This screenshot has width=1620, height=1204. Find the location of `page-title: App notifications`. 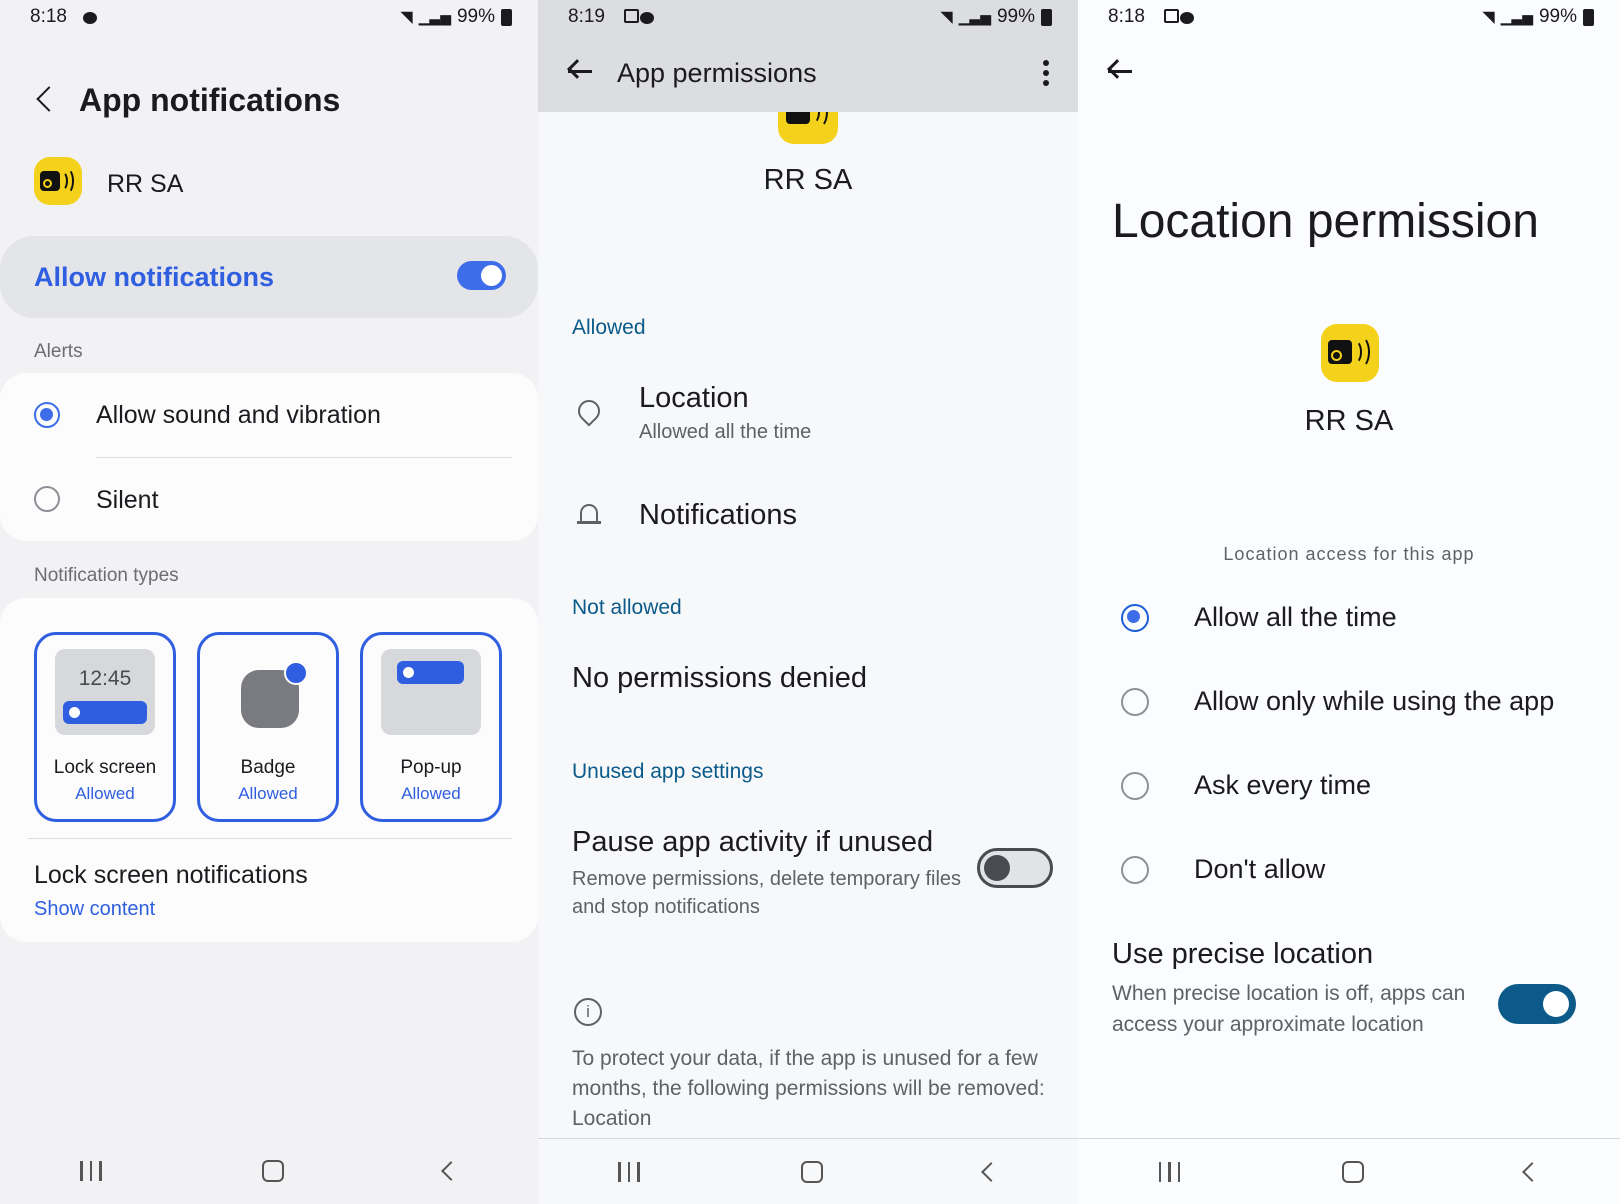

page-title: App notifications is located at coordinates (210, 100).